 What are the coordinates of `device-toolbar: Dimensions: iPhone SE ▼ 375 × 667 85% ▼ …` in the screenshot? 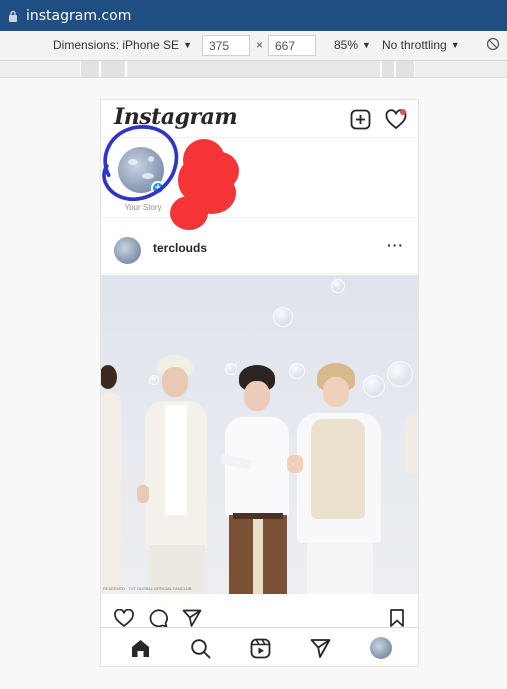 It's located at (253, 46).